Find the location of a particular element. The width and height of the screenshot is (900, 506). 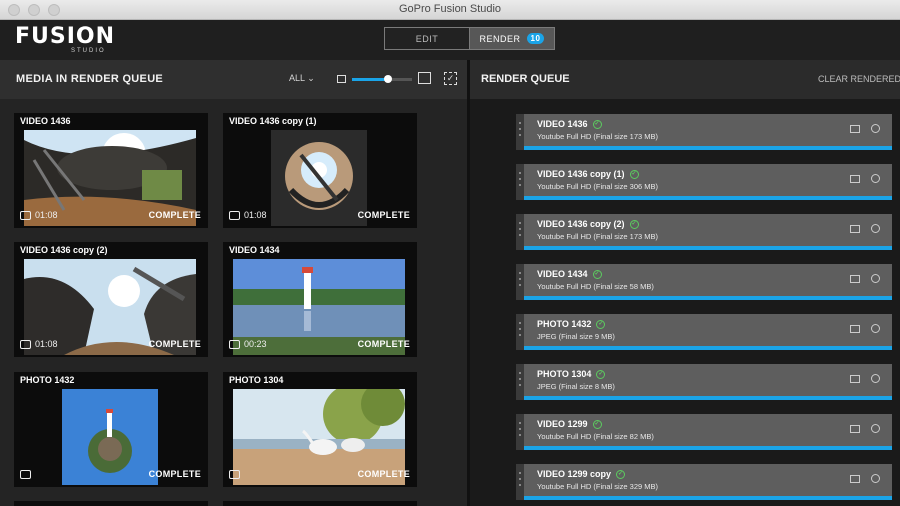

slider-handle is located at coordinates (388, 79).